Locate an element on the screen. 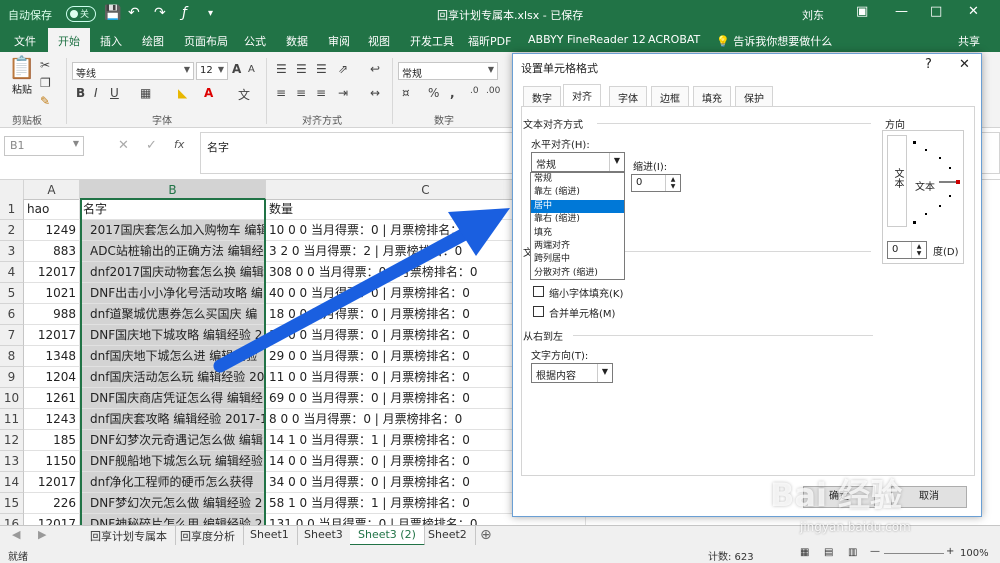  cell-b: dnf净化工程师的硬币怎么获得 is located at coordinates (173, 482).